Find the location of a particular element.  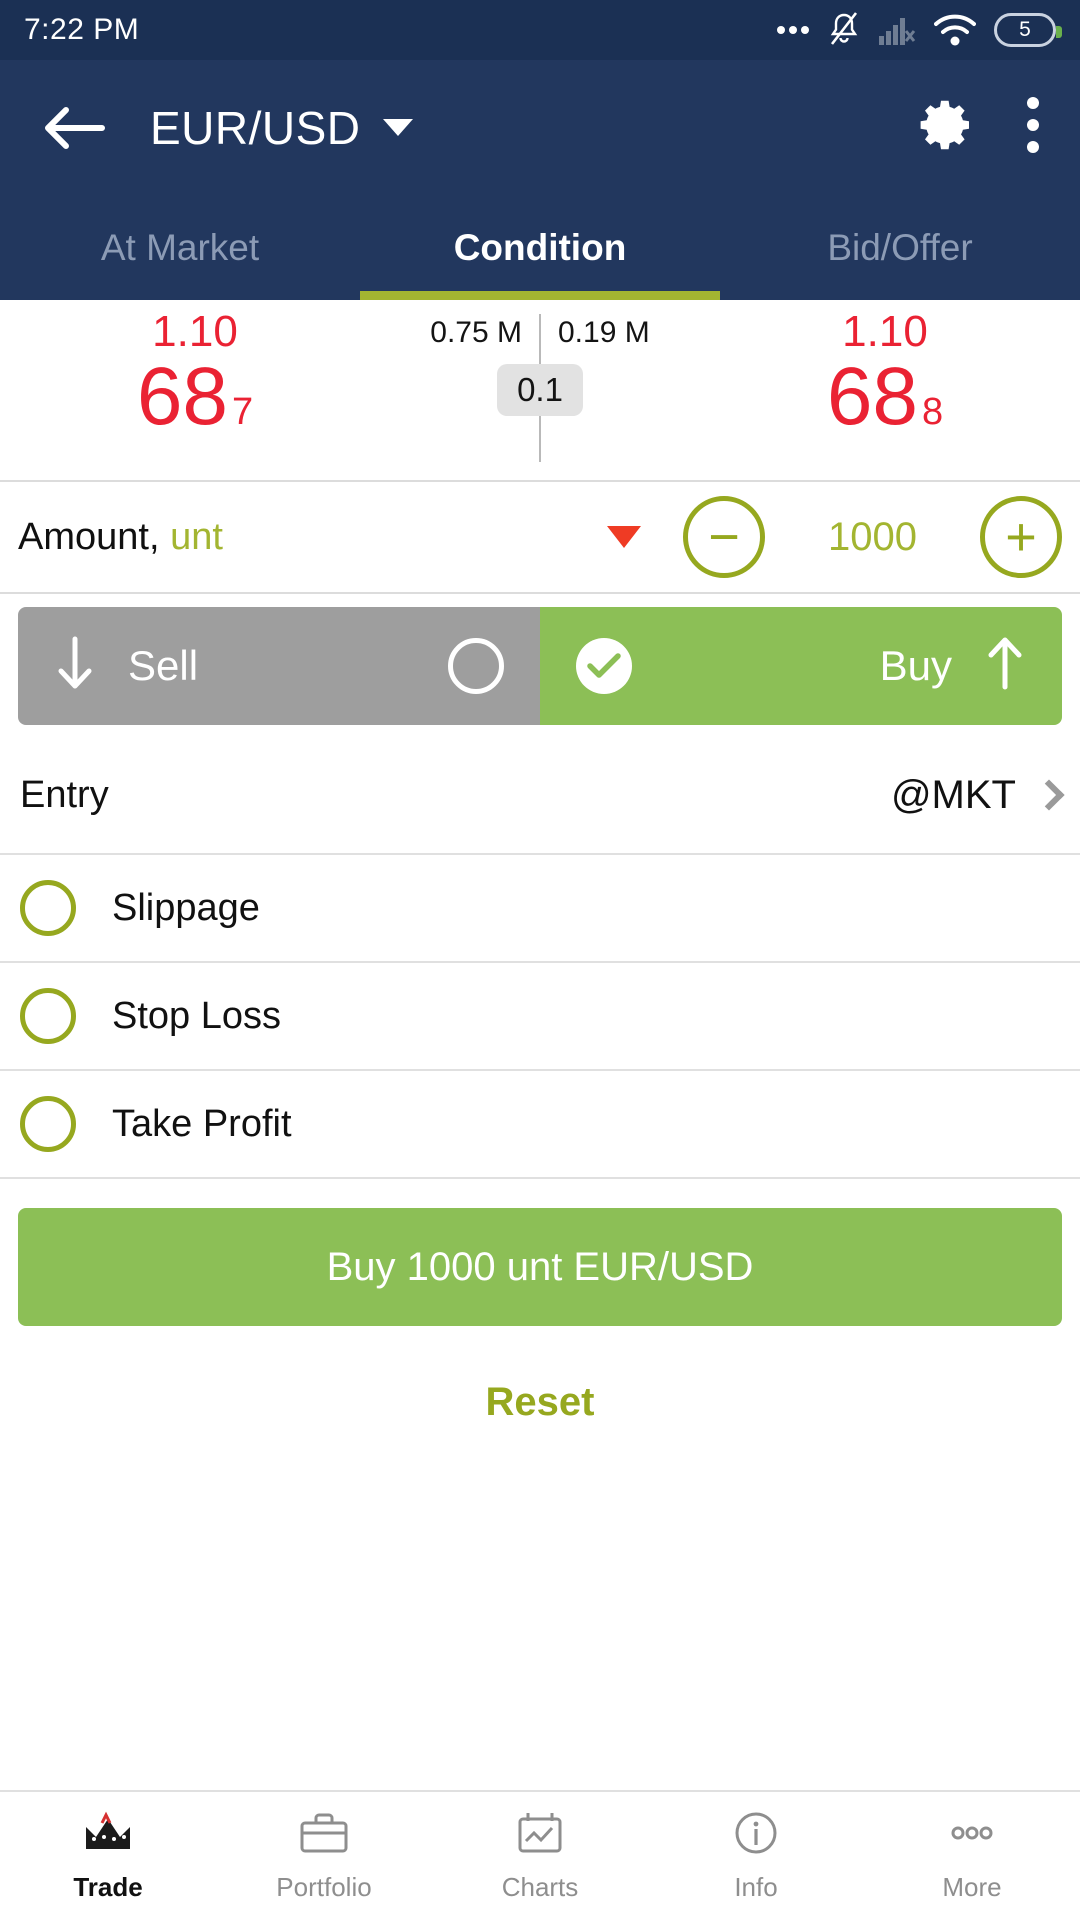

bid-price-main: 68 7 is located at coordinates (195, 396).